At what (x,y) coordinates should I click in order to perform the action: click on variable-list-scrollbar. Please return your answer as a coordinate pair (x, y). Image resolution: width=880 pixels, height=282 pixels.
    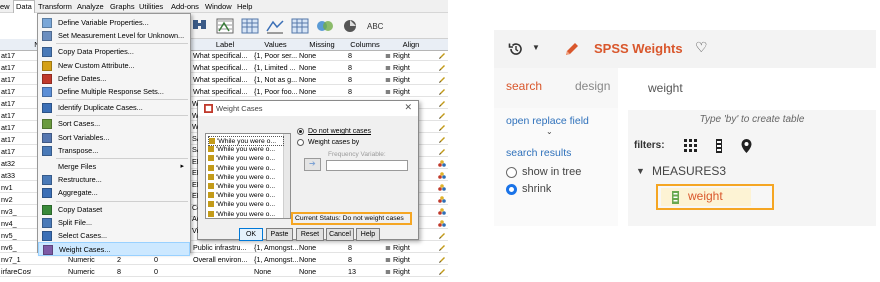
    Looking at the image, I should click on (286, 176).